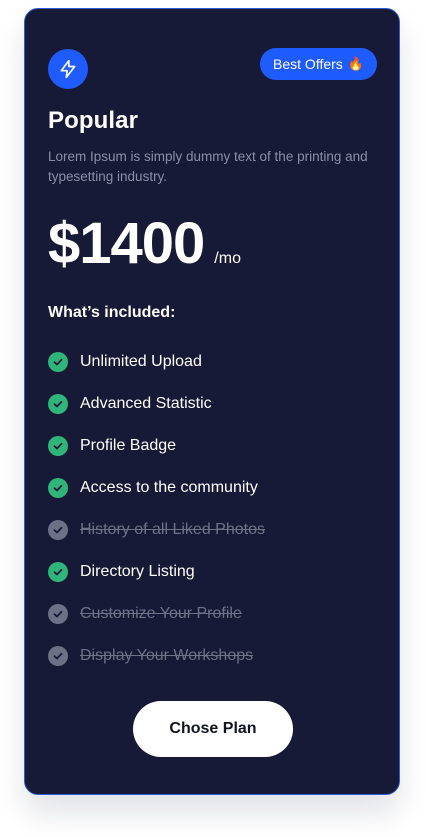  I want to click on price-amount: $1400, so click(126, 243).